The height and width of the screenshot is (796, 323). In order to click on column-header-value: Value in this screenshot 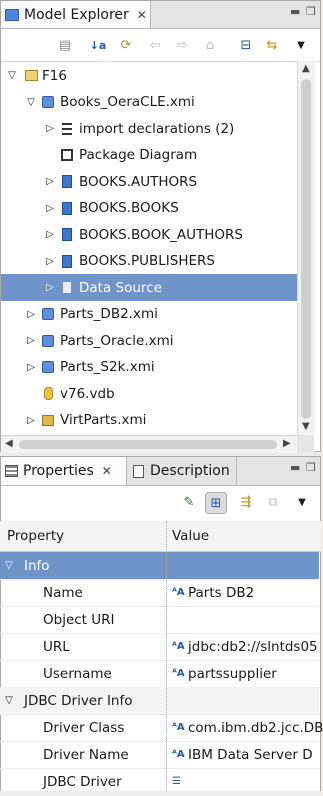, I will do `click(190, 536)`.